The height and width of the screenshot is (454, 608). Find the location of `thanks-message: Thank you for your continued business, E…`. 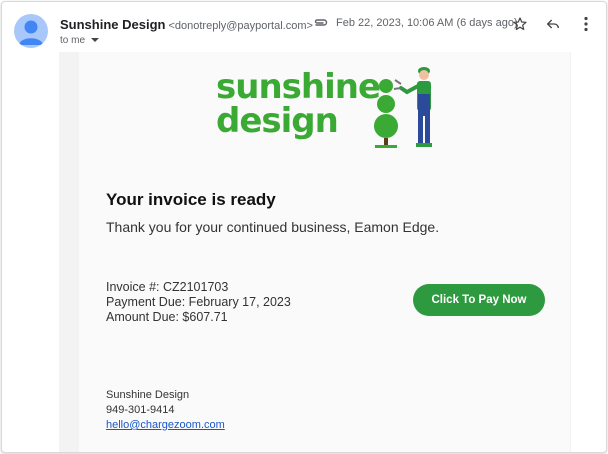

thanks-message: Thank you for your continued business, E… is located at coordinates (273, 227).